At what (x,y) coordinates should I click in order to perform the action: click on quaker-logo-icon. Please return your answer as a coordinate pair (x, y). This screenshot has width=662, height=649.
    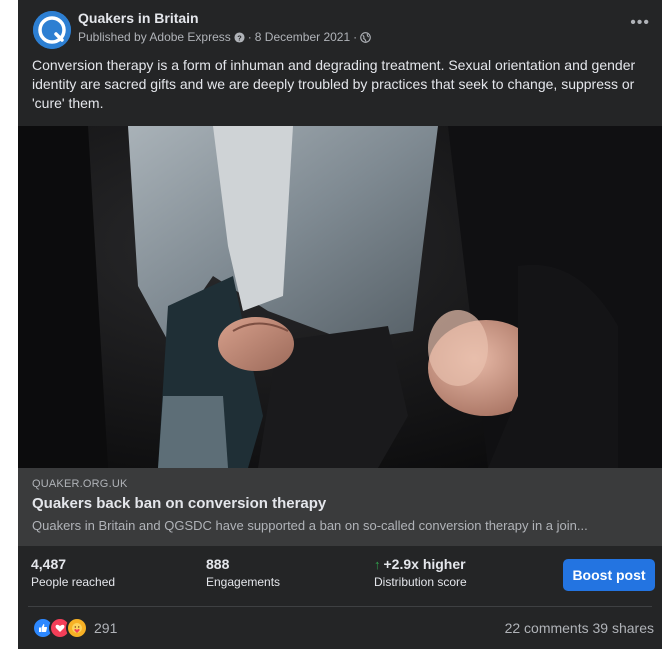
    Looking at the image, I should click on (52, 30).